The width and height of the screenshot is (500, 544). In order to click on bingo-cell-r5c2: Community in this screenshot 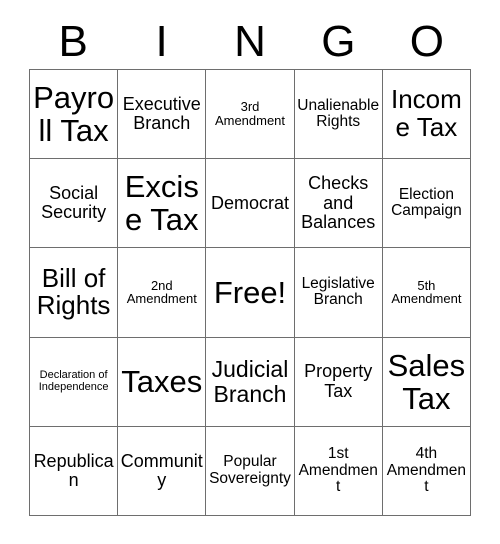, I will do `click(162, 471)`.